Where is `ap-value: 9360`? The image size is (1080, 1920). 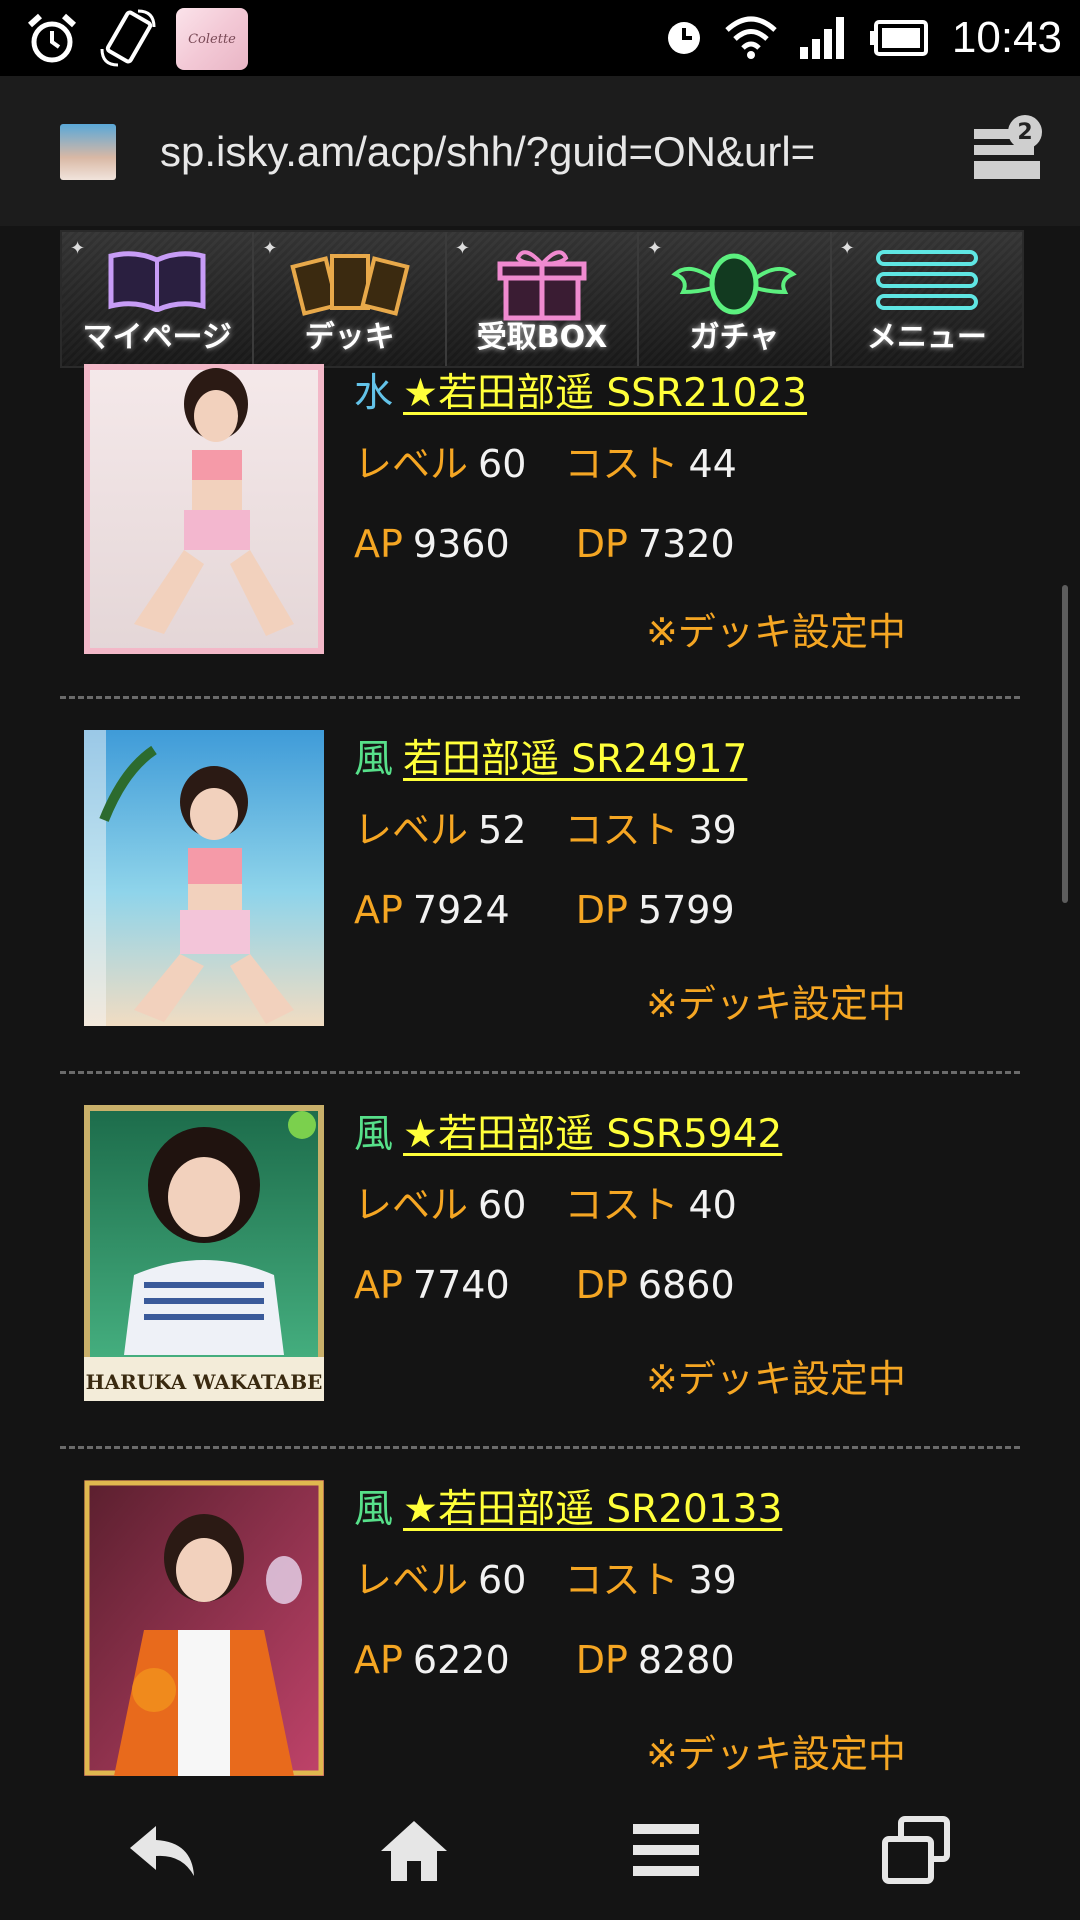 ap-value: 9360 is located at coordinates (461, 544).